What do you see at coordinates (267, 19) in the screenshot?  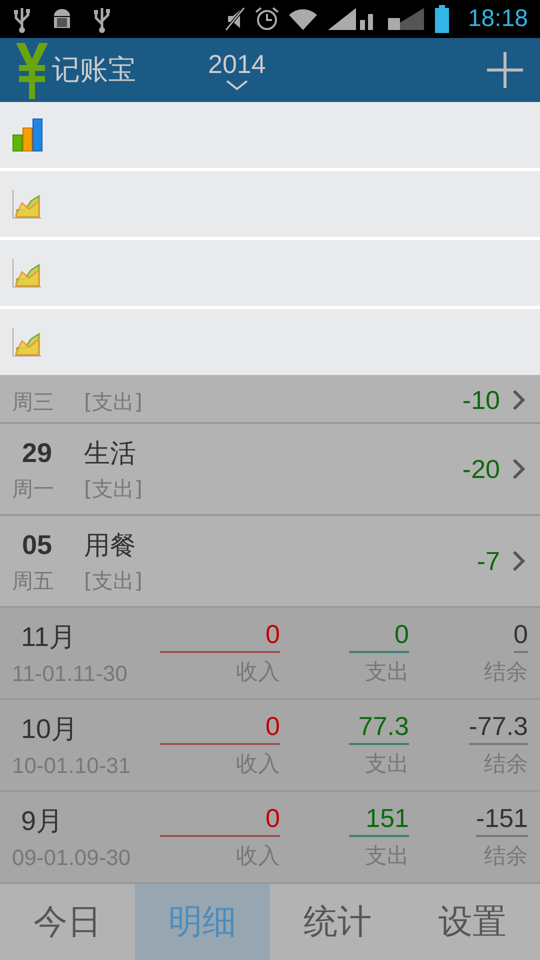 I see `alarm-icon` at bounding box center [267, 19].